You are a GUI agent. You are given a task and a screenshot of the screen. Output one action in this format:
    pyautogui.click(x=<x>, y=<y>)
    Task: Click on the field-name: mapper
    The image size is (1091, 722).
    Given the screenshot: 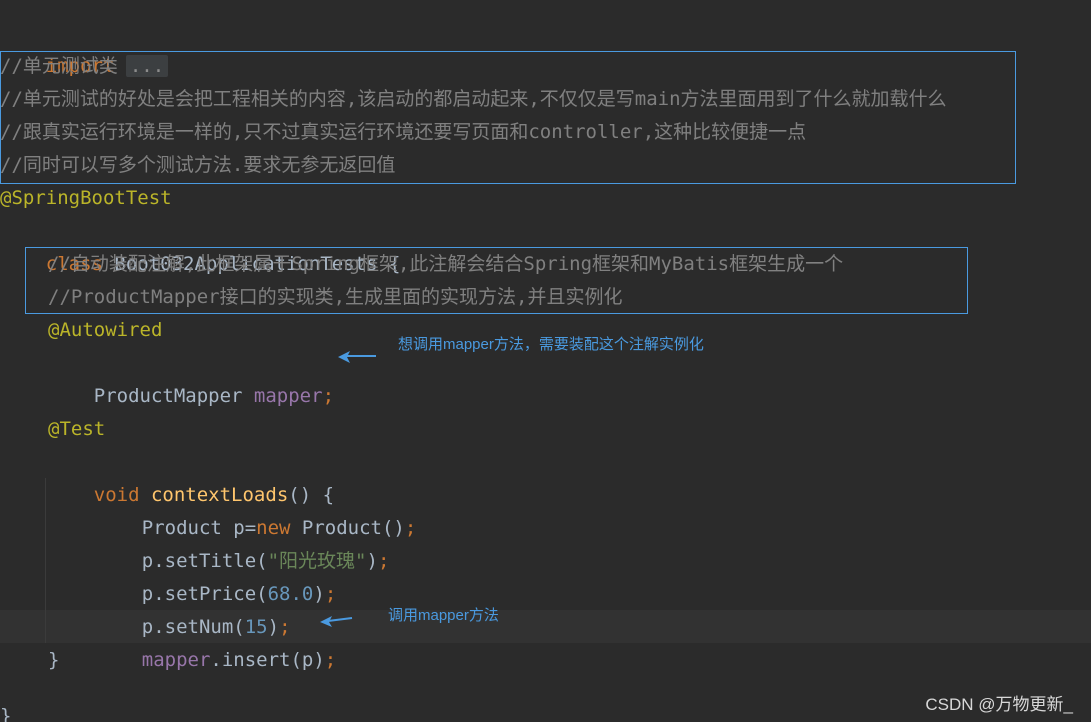 What is the action you would take?
    pyautogui.click(x=288, y=396)
    